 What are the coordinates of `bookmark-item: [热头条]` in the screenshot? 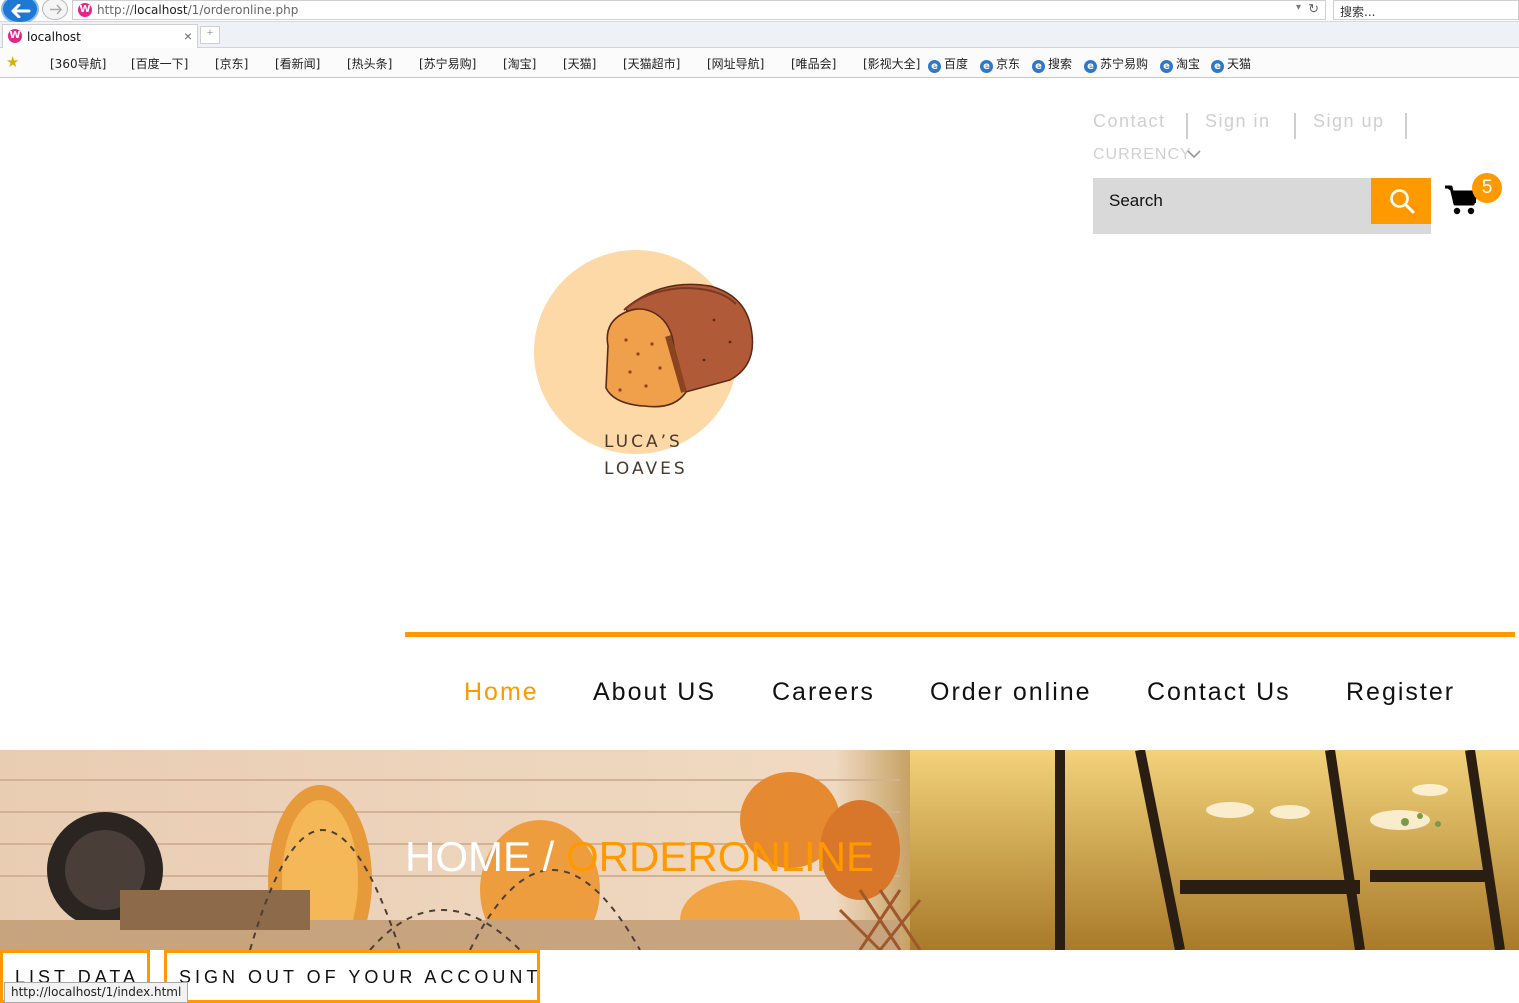 It's located at (369, 63).